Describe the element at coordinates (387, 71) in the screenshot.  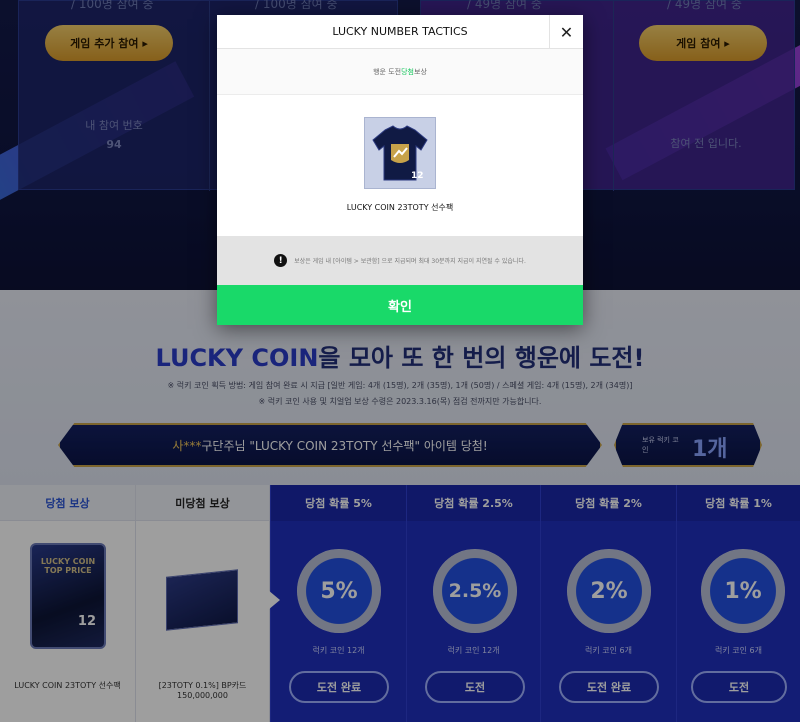
I see `subtitle-pre: 행운 도전` at that location.